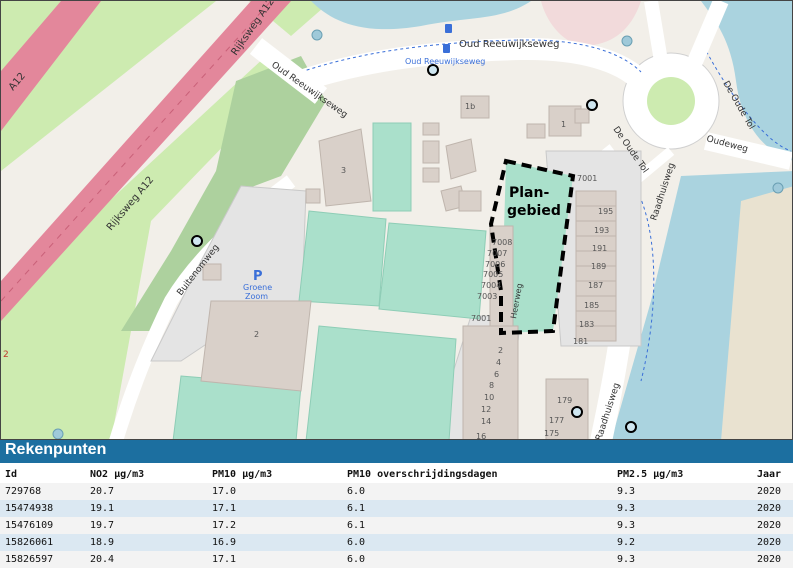  Describe the element at coordinates (601, 230) in the screenshot. I see `svg-text: 193` at that location.